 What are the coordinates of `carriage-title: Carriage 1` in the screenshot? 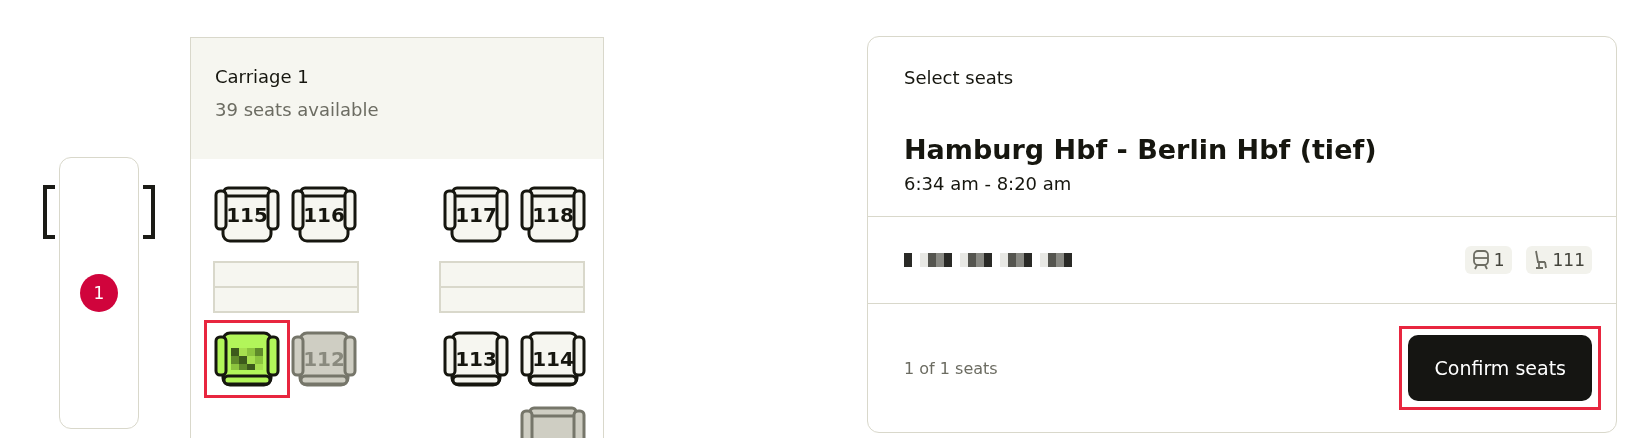 It's located at (262, 76).